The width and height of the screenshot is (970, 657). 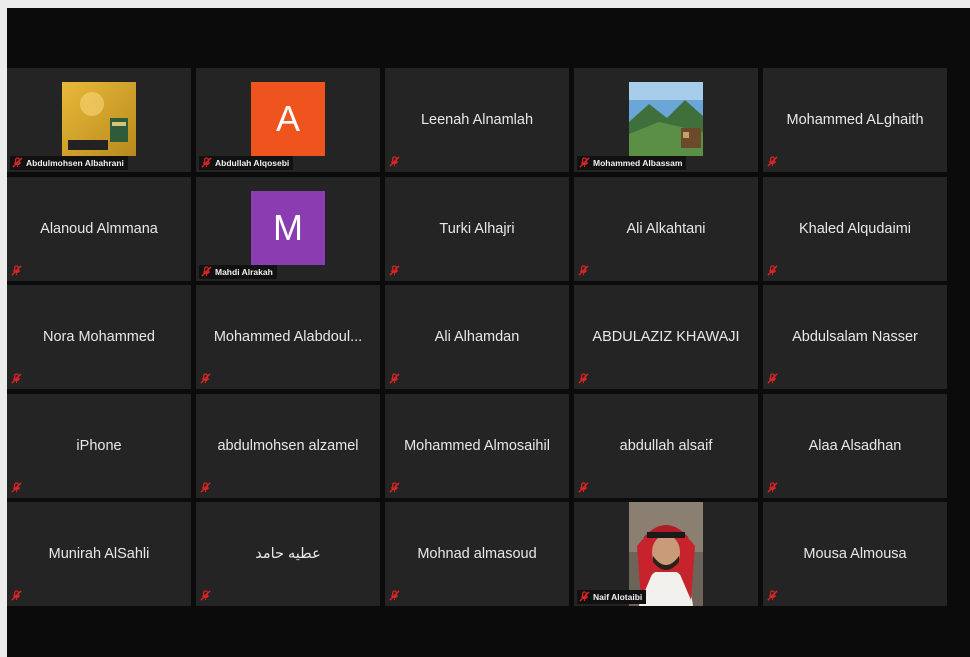 I want to click on avatar-initial: A, so click(x=288, y=119).